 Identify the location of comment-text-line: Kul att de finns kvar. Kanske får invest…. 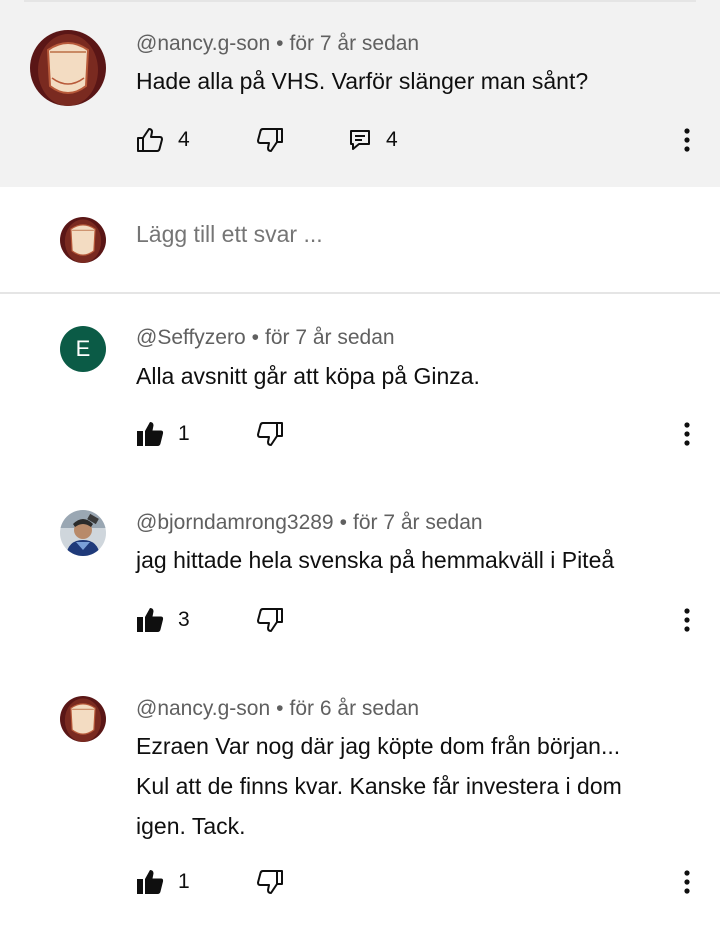
(379, 786).